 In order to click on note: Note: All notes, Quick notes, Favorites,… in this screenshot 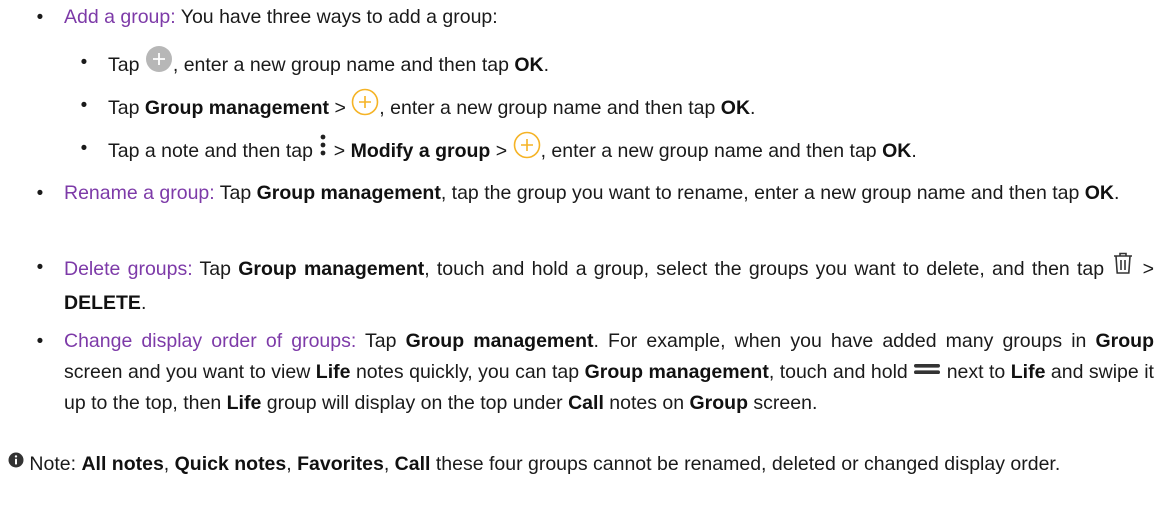, I will do `click(578, 464)`.